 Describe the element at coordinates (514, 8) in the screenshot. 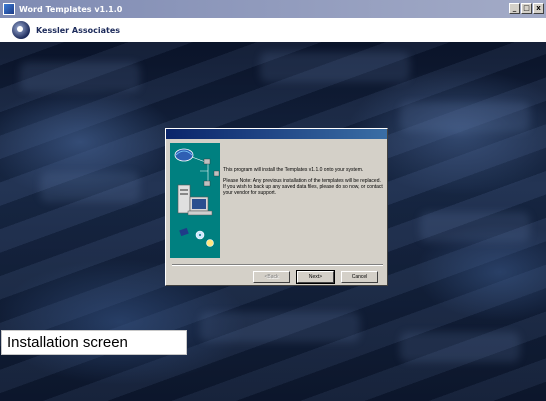

I see `minimize-button: _` at that location.